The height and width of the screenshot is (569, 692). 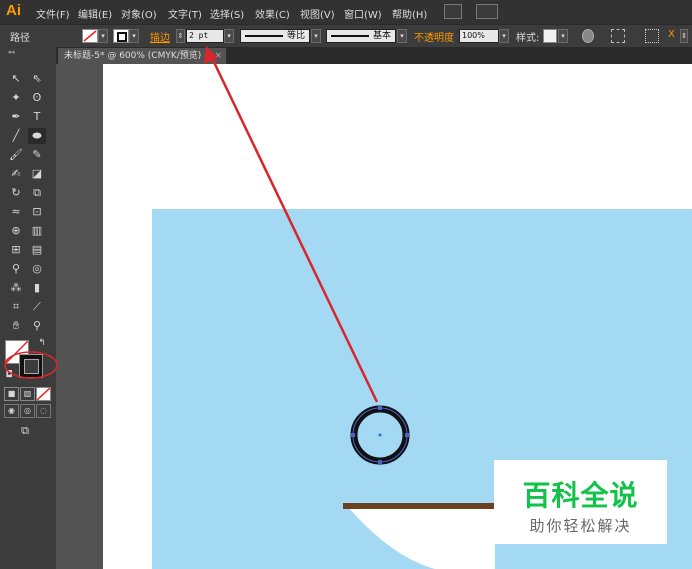 What do you see at coordinates (211, 55) in the screenshot?
I see `annotation-arrow-head` at bounding box center [211, 55].